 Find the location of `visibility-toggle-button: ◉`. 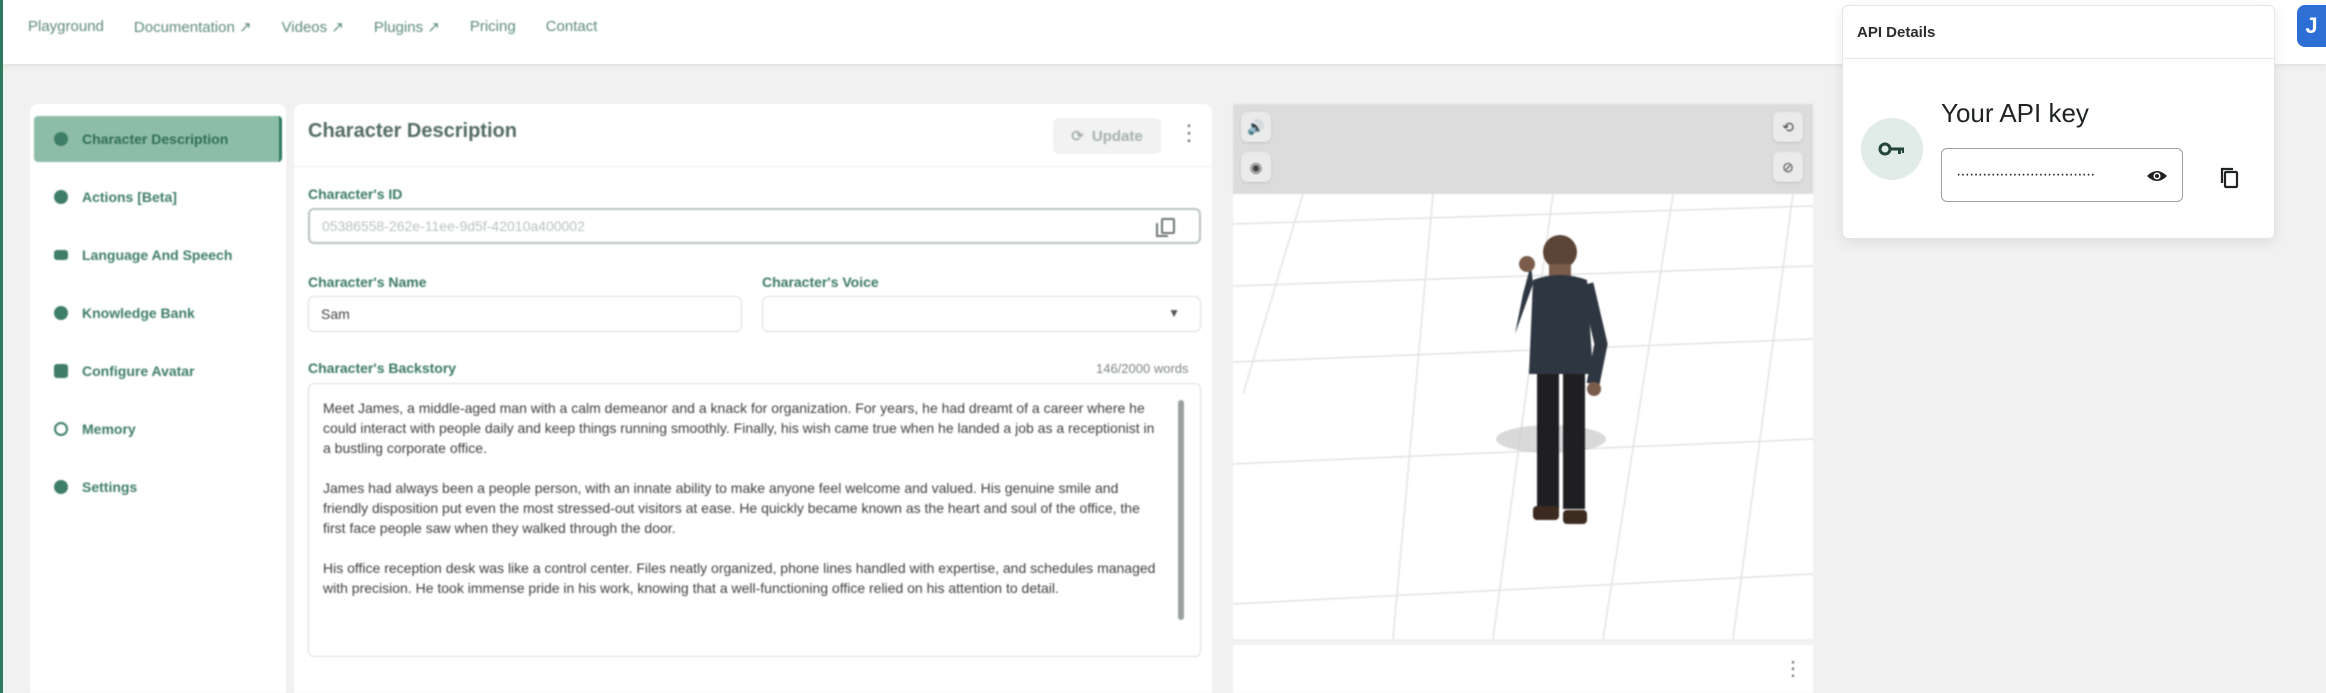

visibility-toggle-button: ◉ is located at coordinates (1256, 167).